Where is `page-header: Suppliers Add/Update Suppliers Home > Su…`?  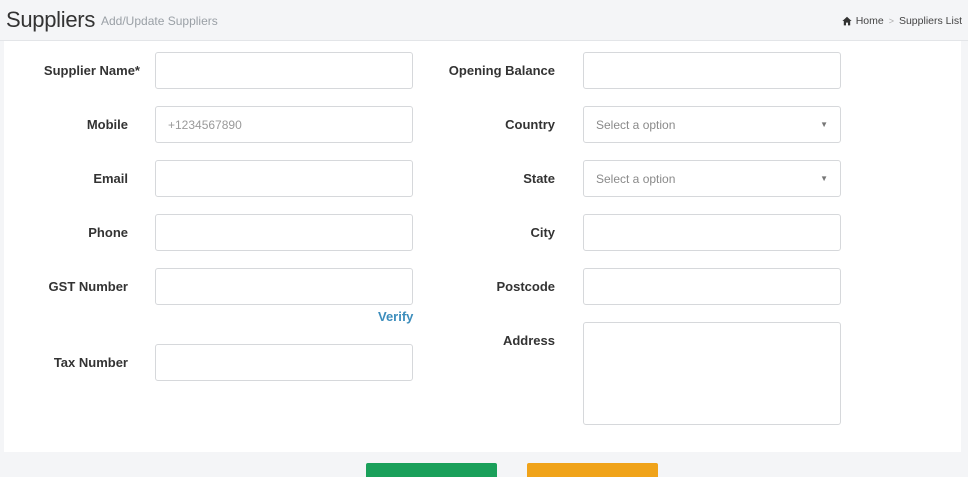 page-header: Suppliers Add/Update Suppliers Home > Su… is located at coordinates (484, 20).